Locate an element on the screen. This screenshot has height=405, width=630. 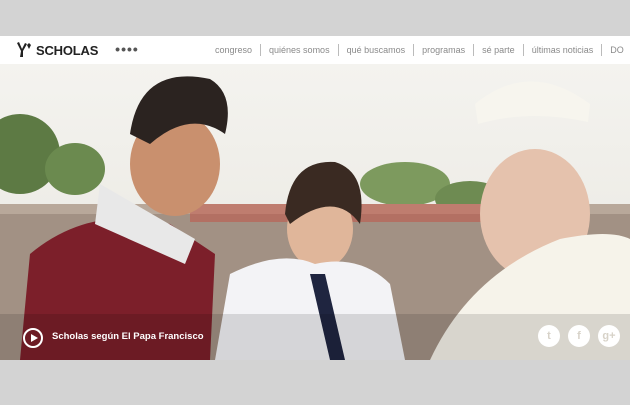
brand-name: SCHOLAS is located at coordinates (67, 50).